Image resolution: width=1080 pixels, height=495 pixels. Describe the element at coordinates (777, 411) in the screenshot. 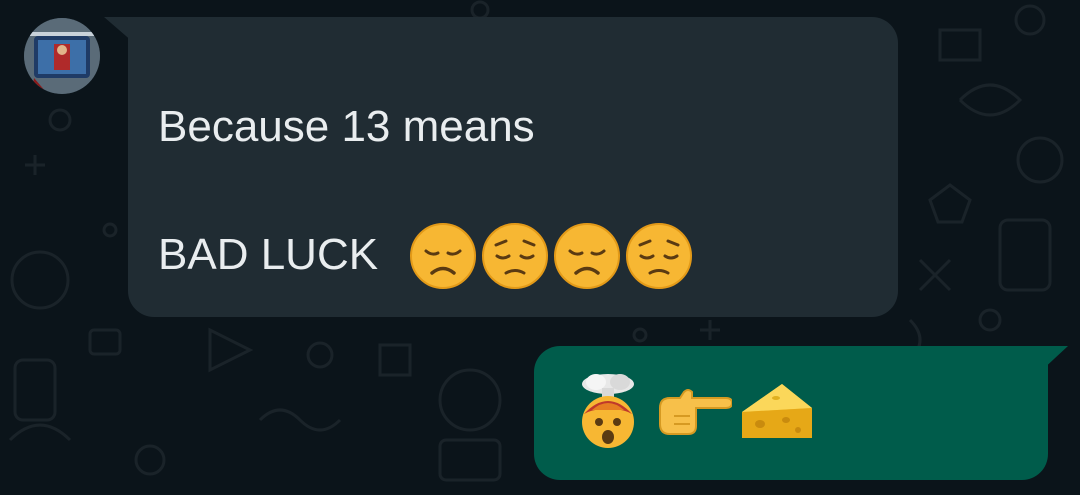

I see `cheese-wedge-icon` at that location.